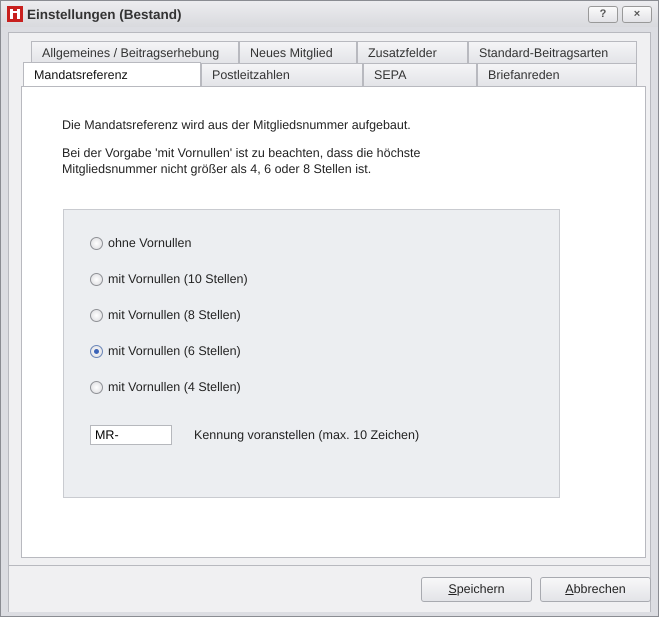 This screenshot has width=659, height=617. What do you see at coordinates (15, 14) in the screenshot?
I see `app-logo-icon` at bounding box center [15, 14].